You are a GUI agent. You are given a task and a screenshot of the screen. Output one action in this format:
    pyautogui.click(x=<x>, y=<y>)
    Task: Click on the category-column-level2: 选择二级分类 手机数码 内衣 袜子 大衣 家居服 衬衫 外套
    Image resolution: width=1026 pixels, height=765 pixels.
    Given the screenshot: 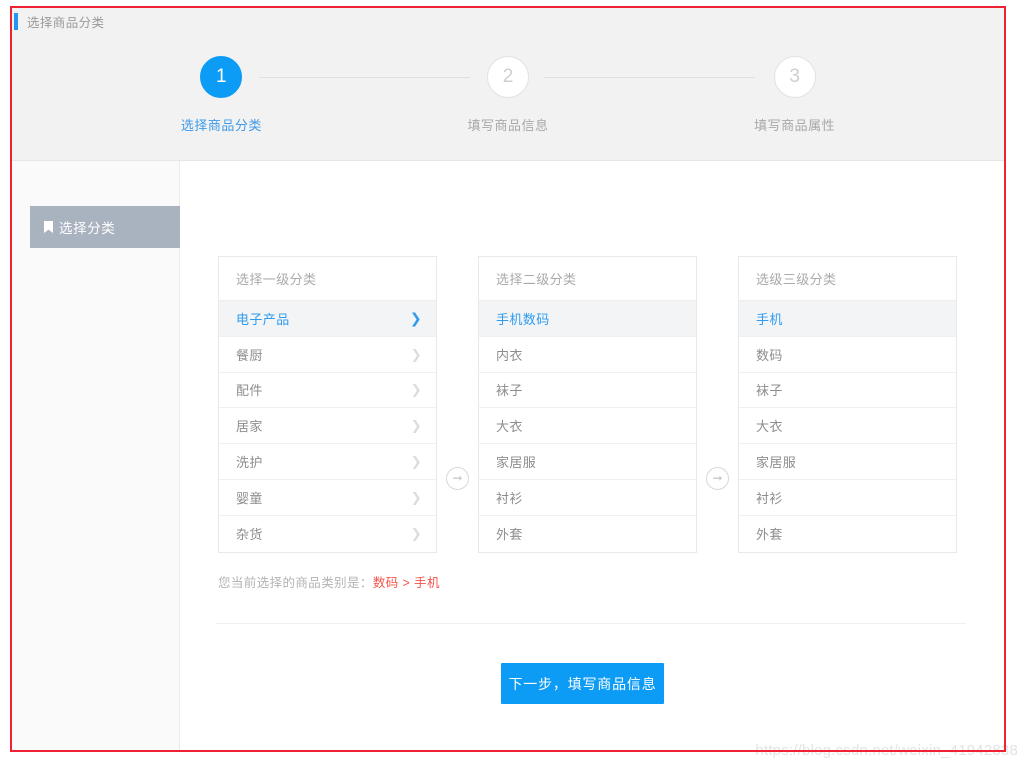 What is the action you would take?
    pyautogui.click(x=587, y=404)
    